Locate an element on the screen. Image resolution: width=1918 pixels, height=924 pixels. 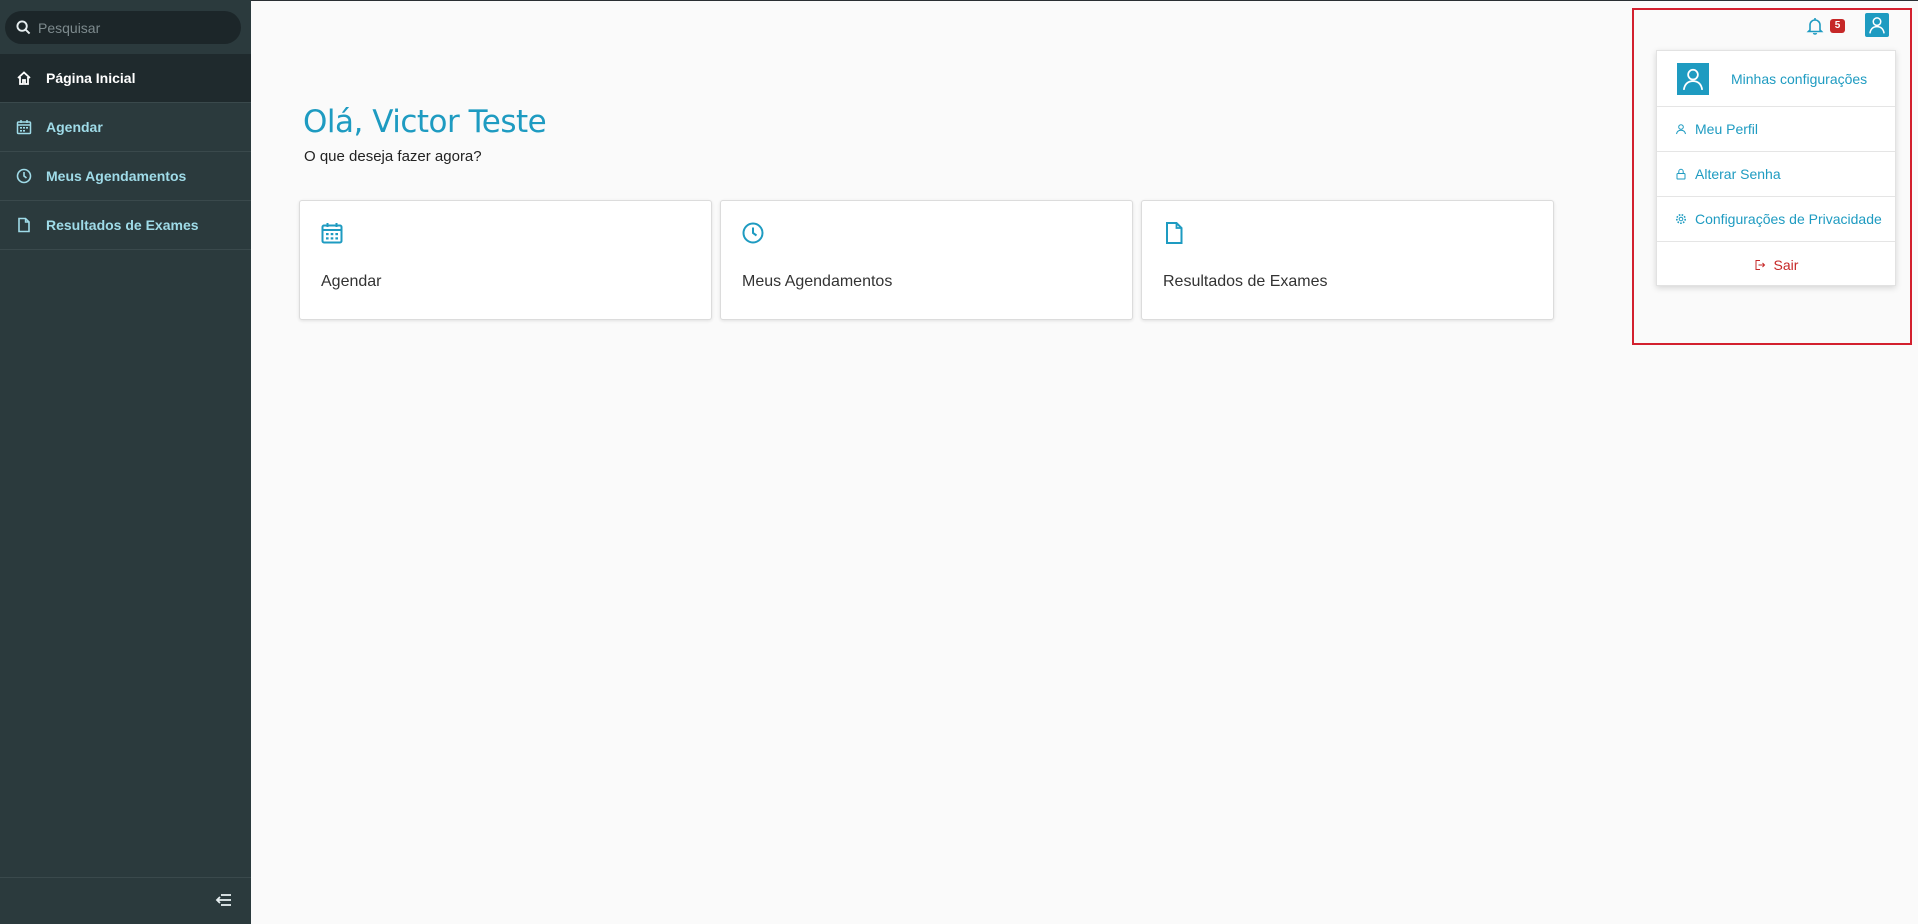
collapse-menu-icon is located at coordinates (223, 900).